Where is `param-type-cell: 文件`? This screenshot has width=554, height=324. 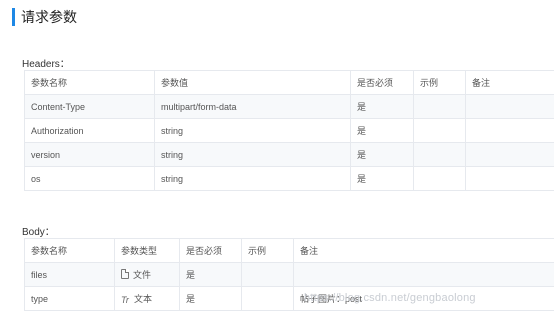 param-type-cell: 文件 is located at coordinates (147, 274).